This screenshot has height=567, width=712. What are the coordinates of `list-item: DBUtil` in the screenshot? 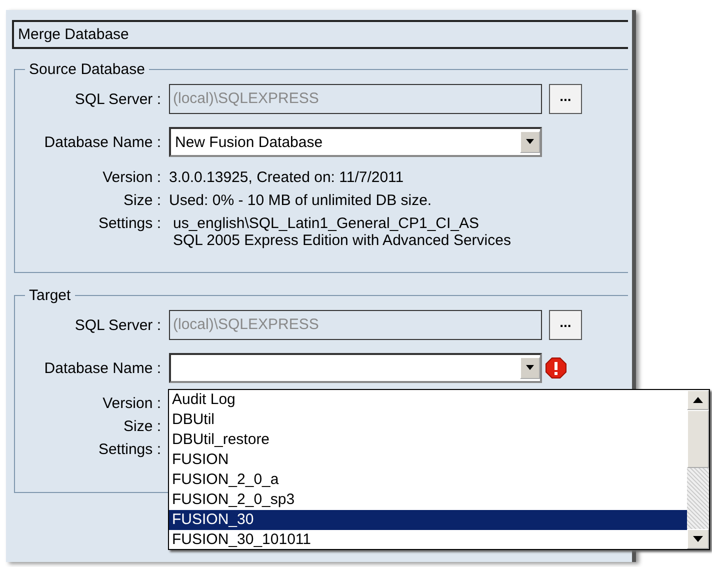 It's located at (428, 420).